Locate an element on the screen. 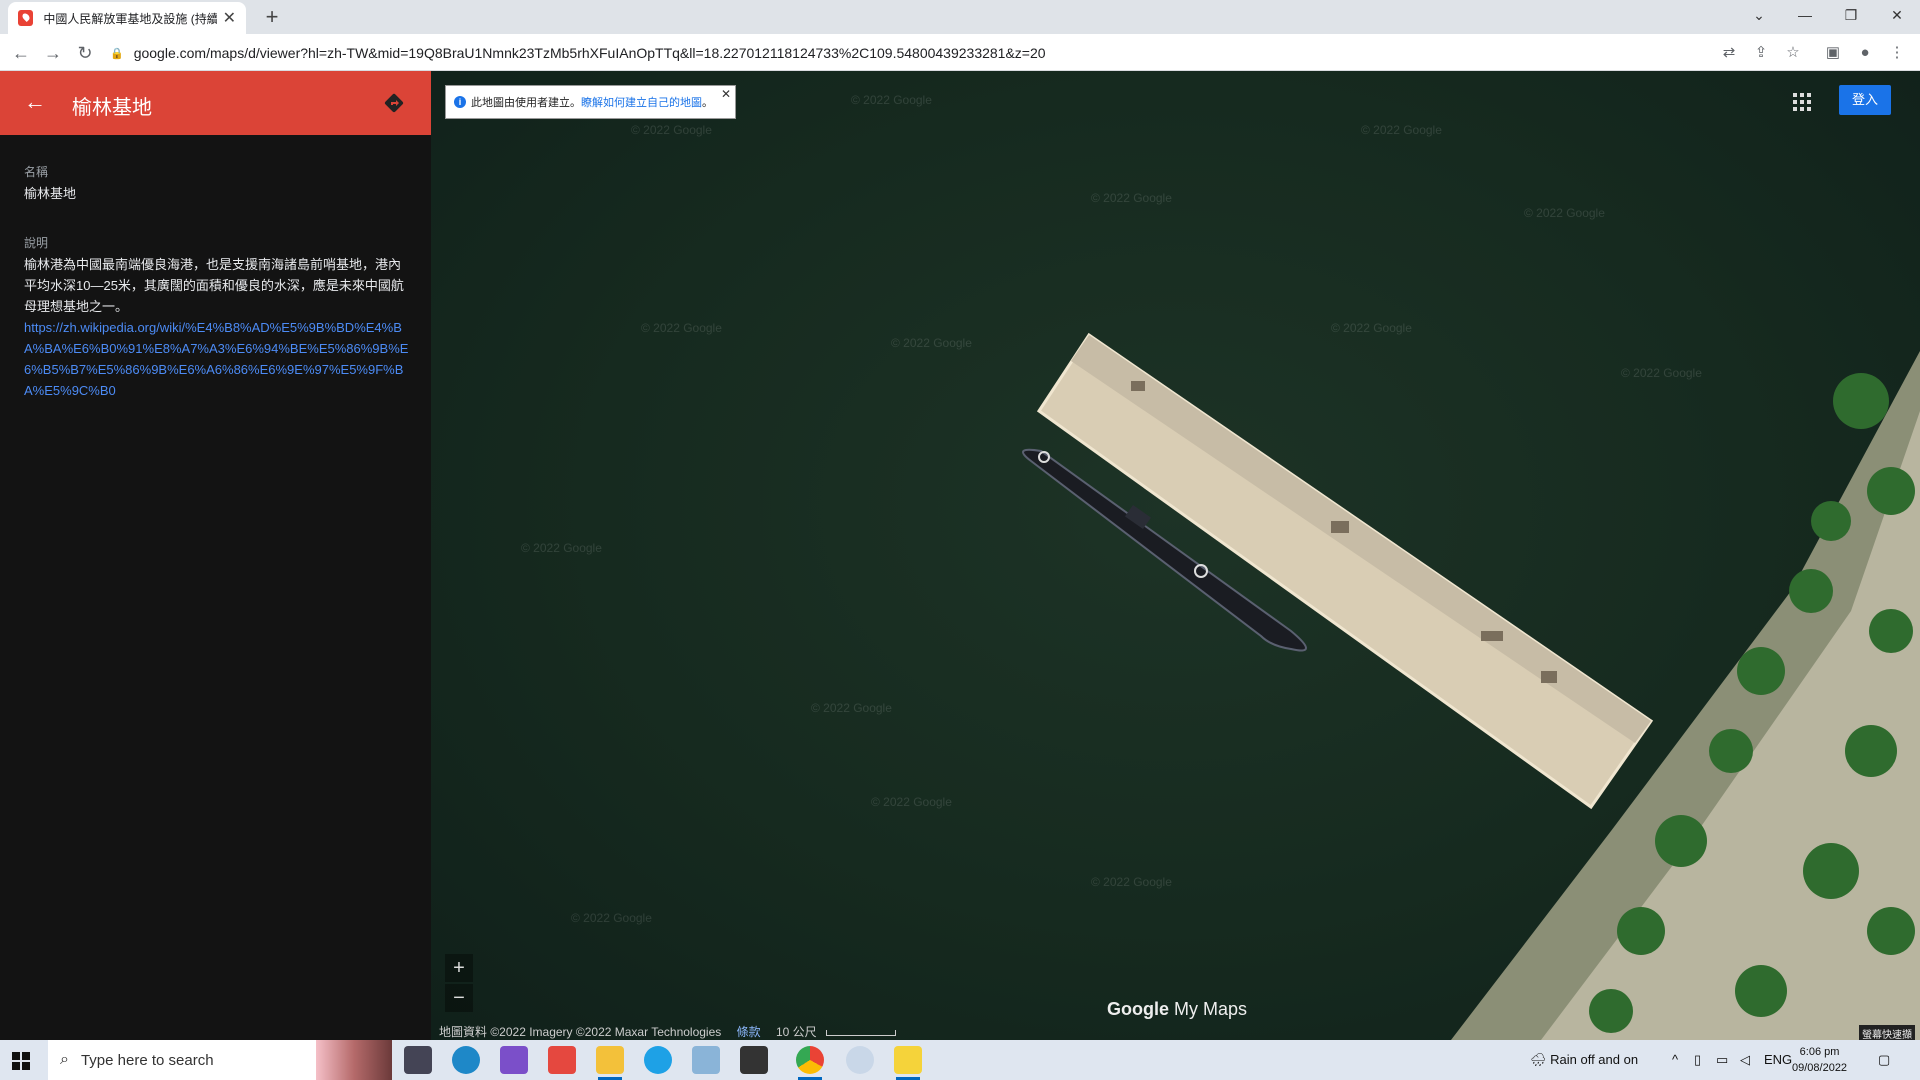 The height and width of the screenshot is (1080, 1920). zoom-out-button: − is located at coordinates (459, 998).